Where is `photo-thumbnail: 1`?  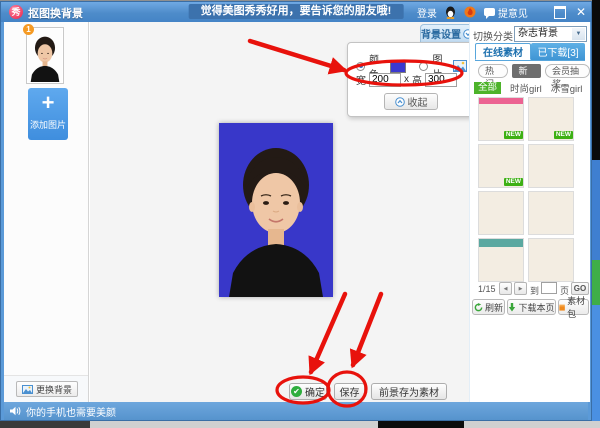 photo-thumbnail: 1 is located at coordinates (43, 54).